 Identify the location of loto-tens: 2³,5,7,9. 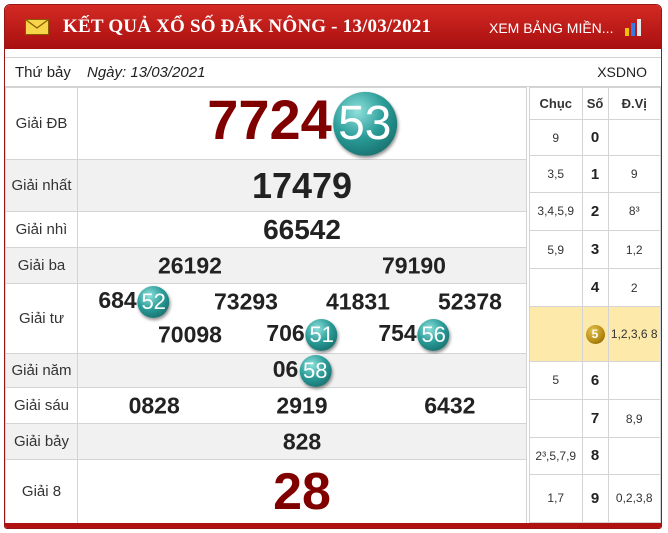
(556, 456).